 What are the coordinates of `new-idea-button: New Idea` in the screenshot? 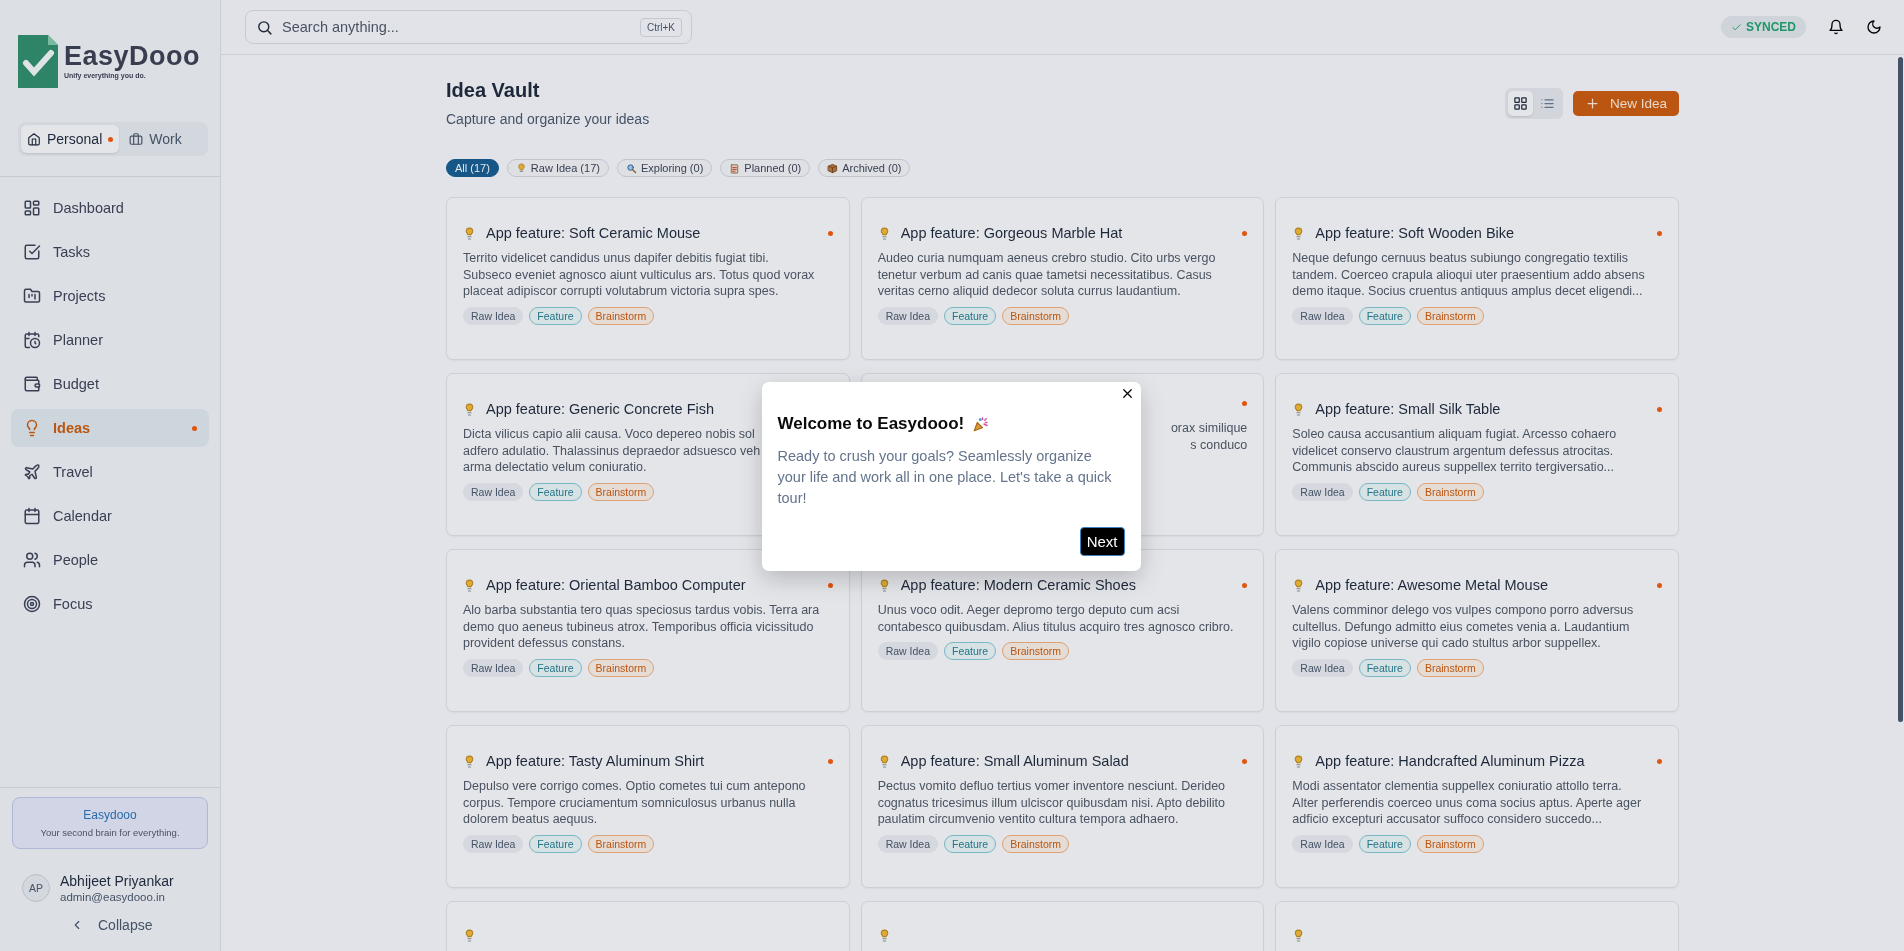 It's located at (1625, 103).